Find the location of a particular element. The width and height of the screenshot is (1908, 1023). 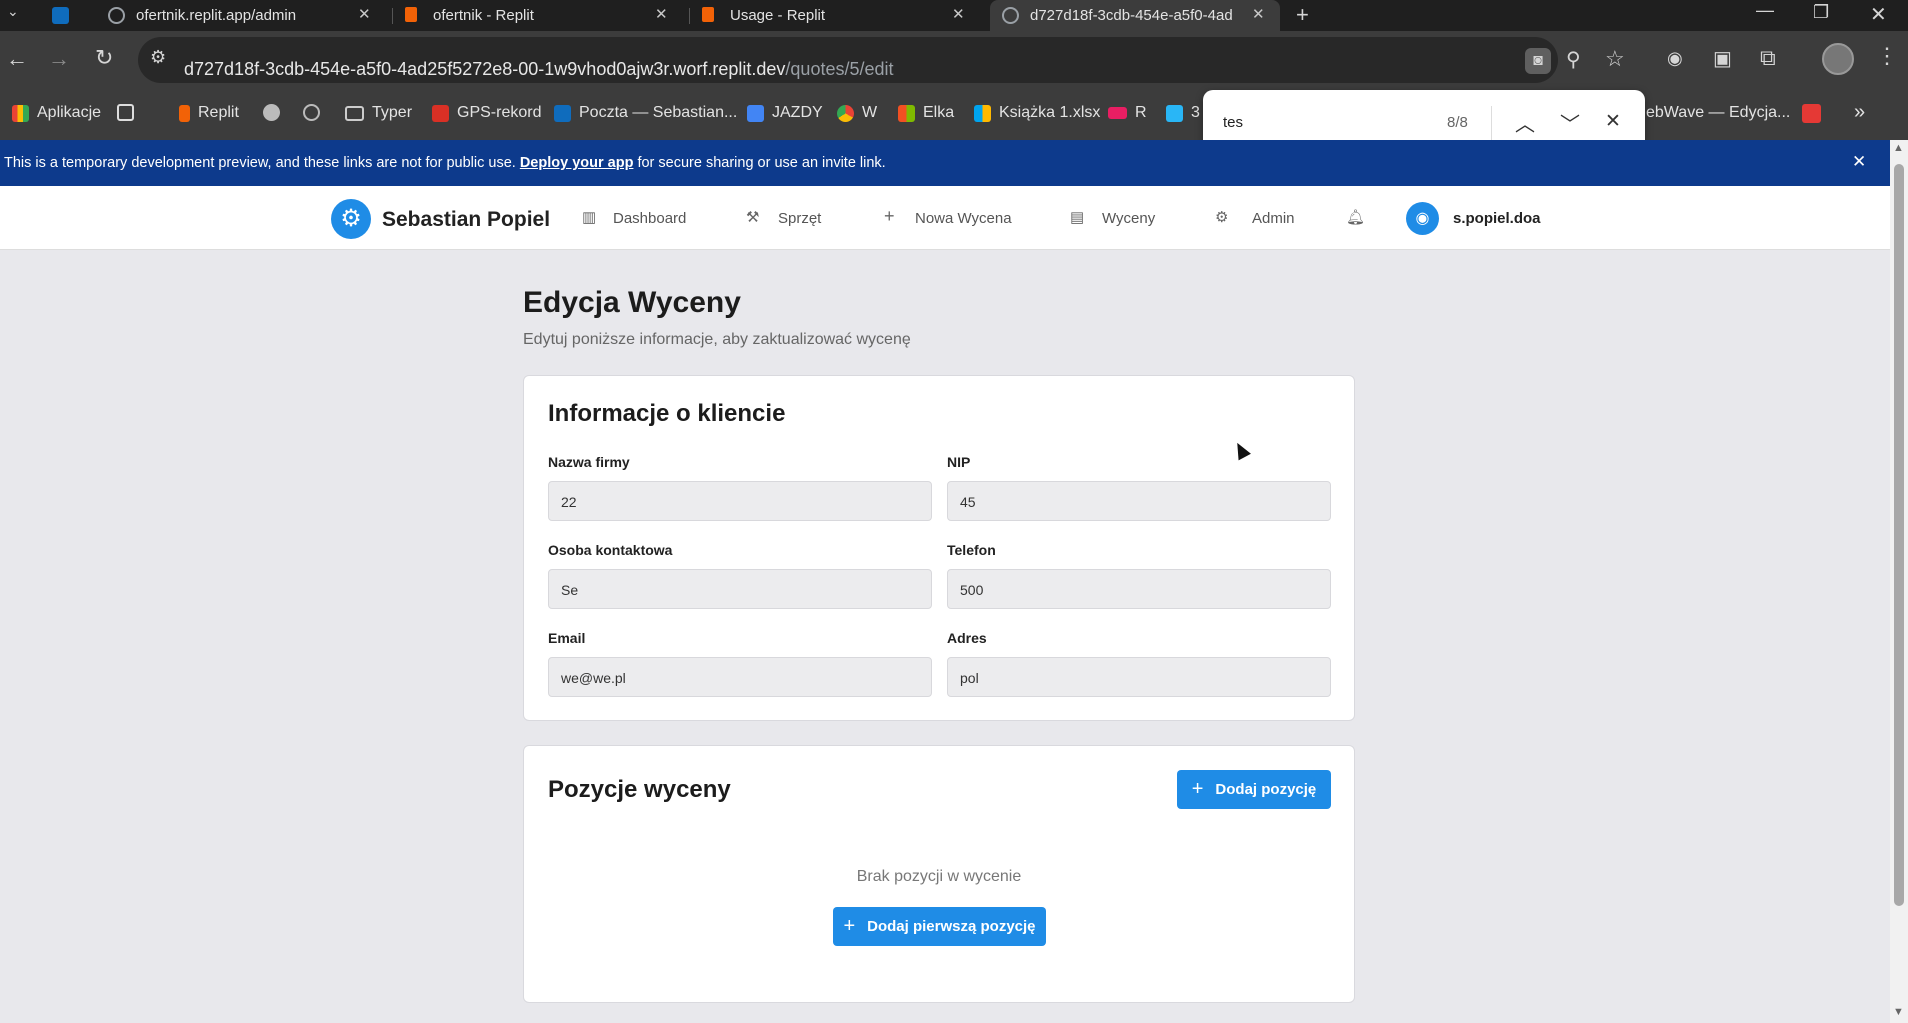

bookmark-replit: Replit is located at coordinates (209, 113).